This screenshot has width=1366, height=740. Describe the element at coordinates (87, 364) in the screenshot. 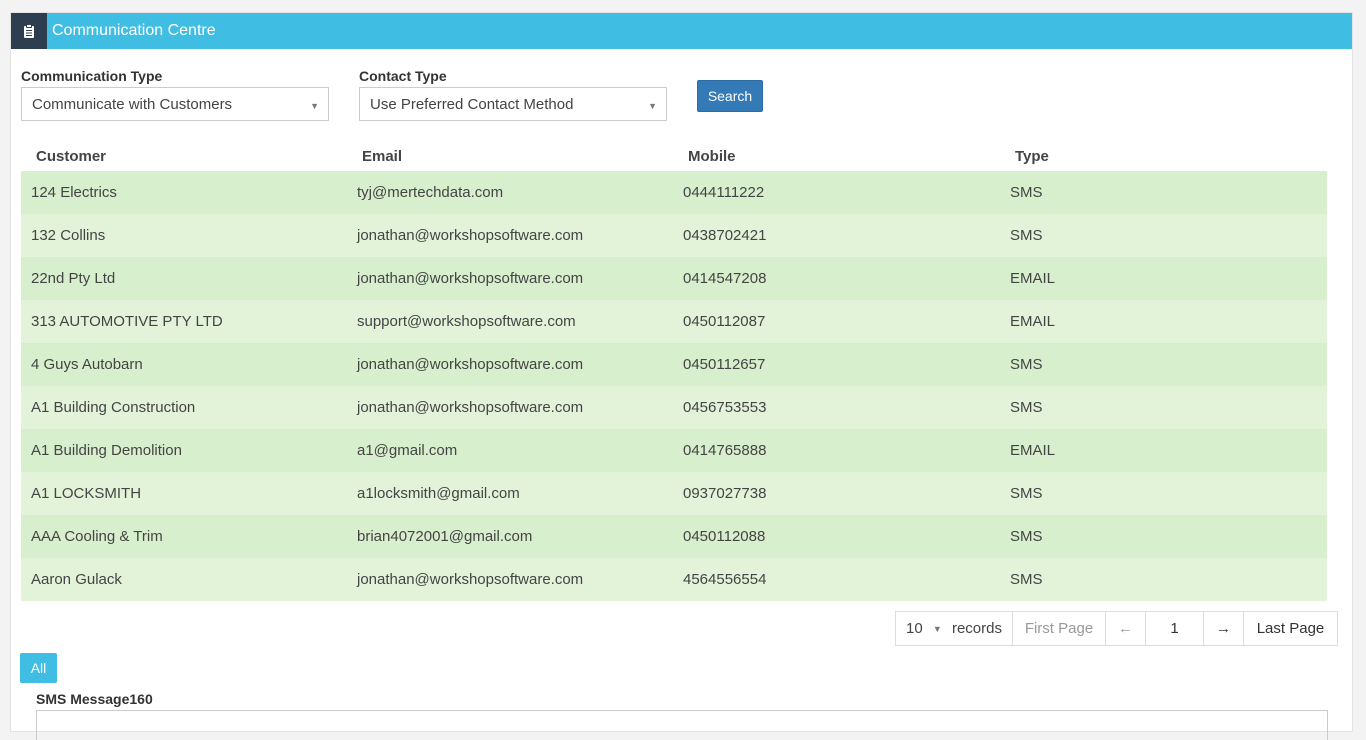

I see `customer-cell: 4 Guys Autobarn` at that location.